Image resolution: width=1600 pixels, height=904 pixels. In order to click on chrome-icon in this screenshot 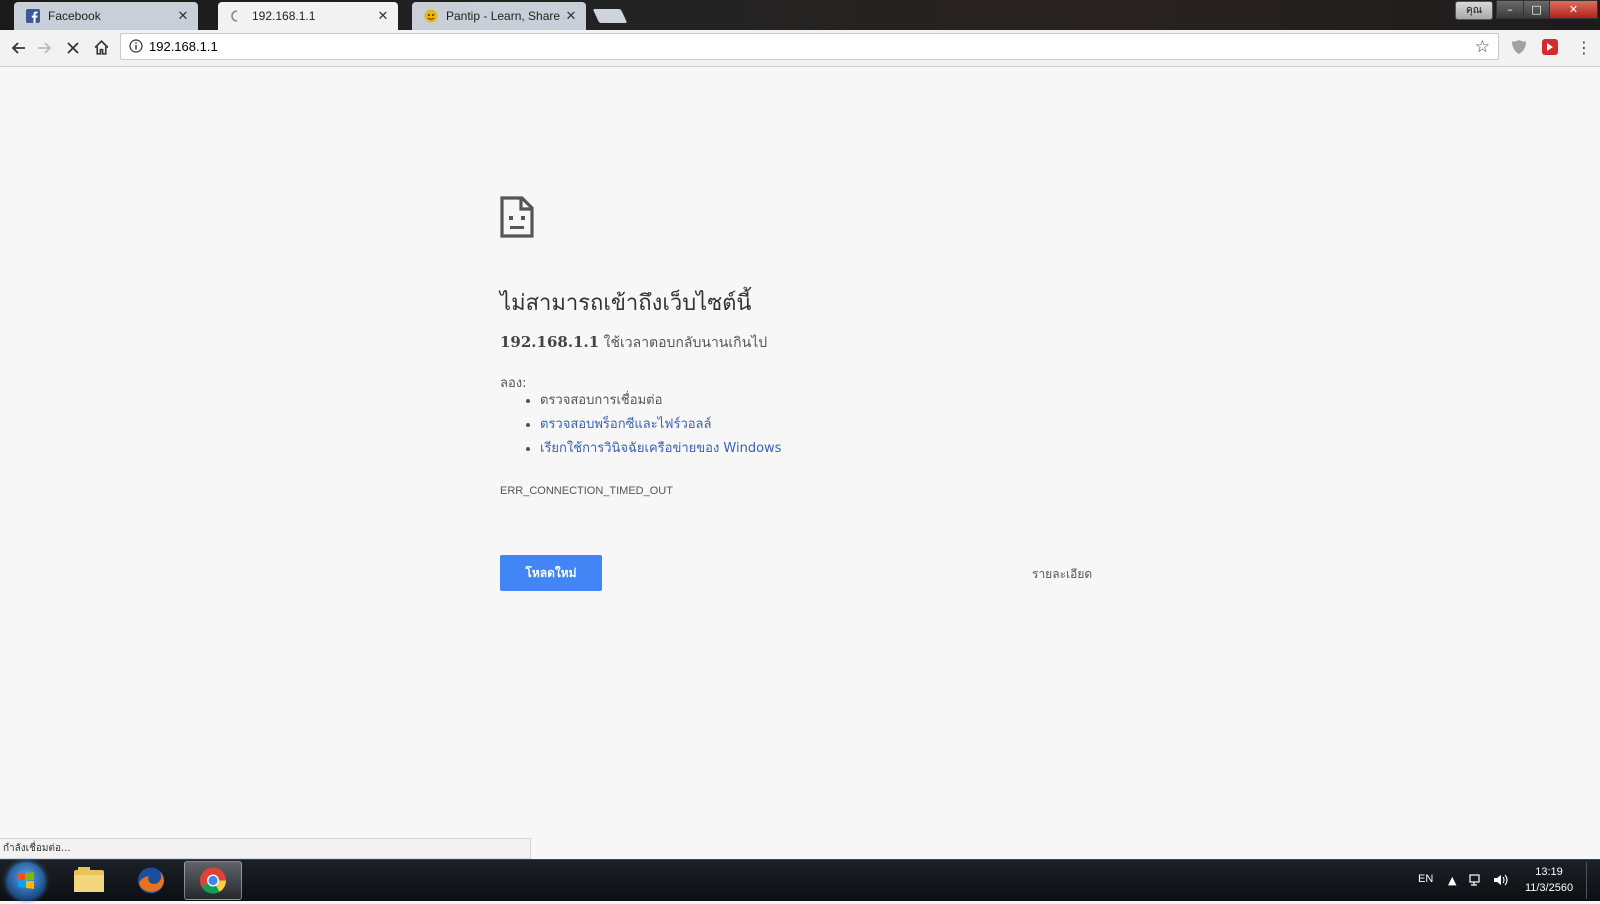, I will do `click(213, 880)`.